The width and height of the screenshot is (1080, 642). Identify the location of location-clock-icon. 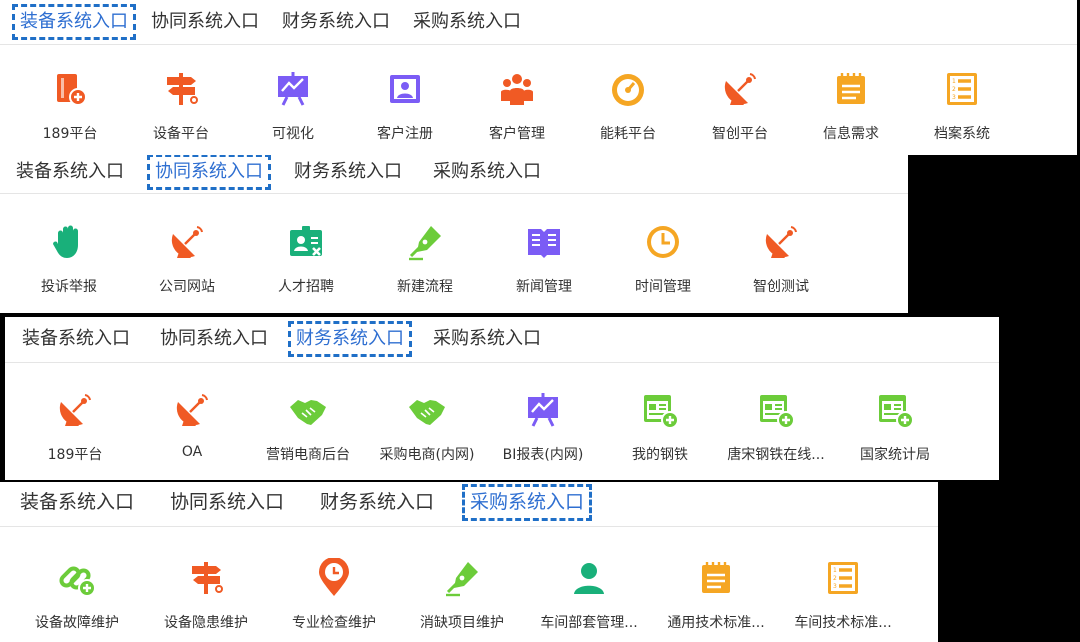
(334, 578).